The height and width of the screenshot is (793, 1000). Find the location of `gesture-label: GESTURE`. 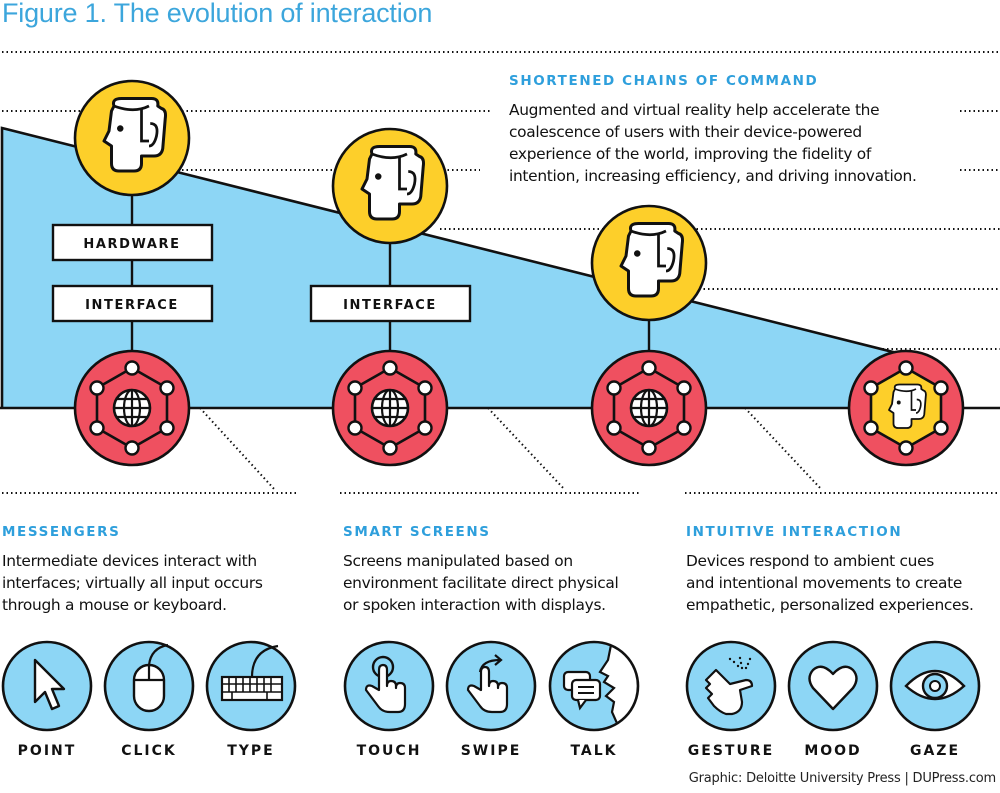

gesture-label: GESTURE is located at coordinates (731, 751).